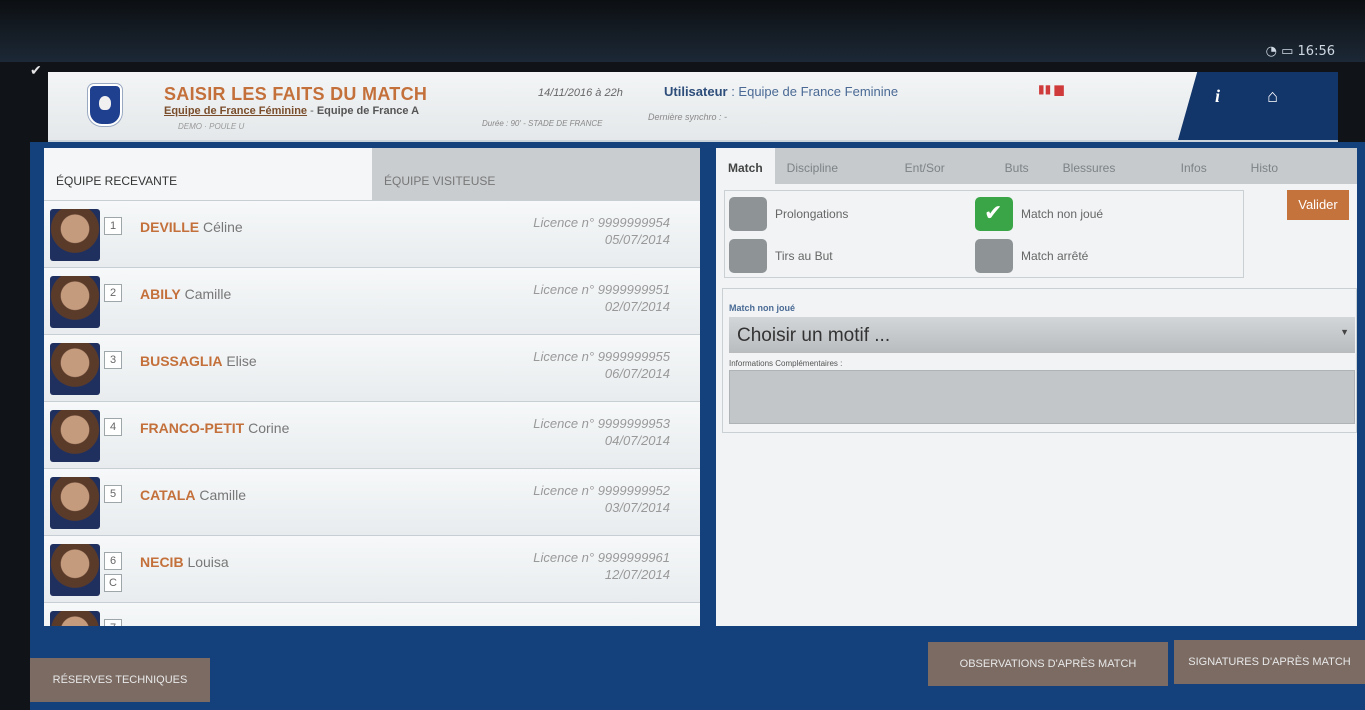 The height and width of the screenshot is (710, 1365). Describe the element at coordinates (637, 574) in the screenshot. I see `licence-date: 12/07/2014` at that location.